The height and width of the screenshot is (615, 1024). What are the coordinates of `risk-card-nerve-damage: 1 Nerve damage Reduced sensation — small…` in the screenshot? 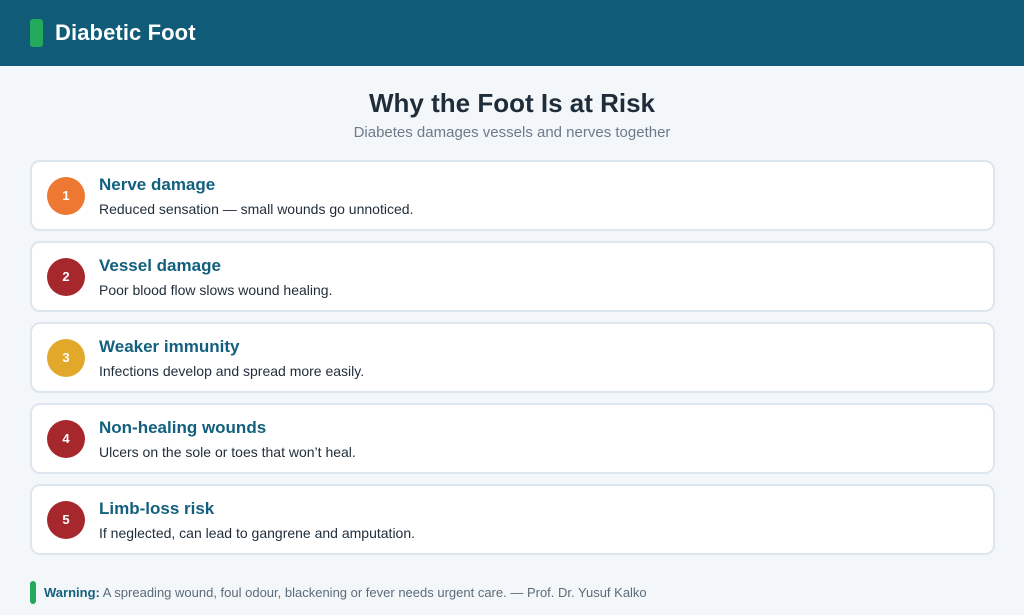 It's located at (512, 195).